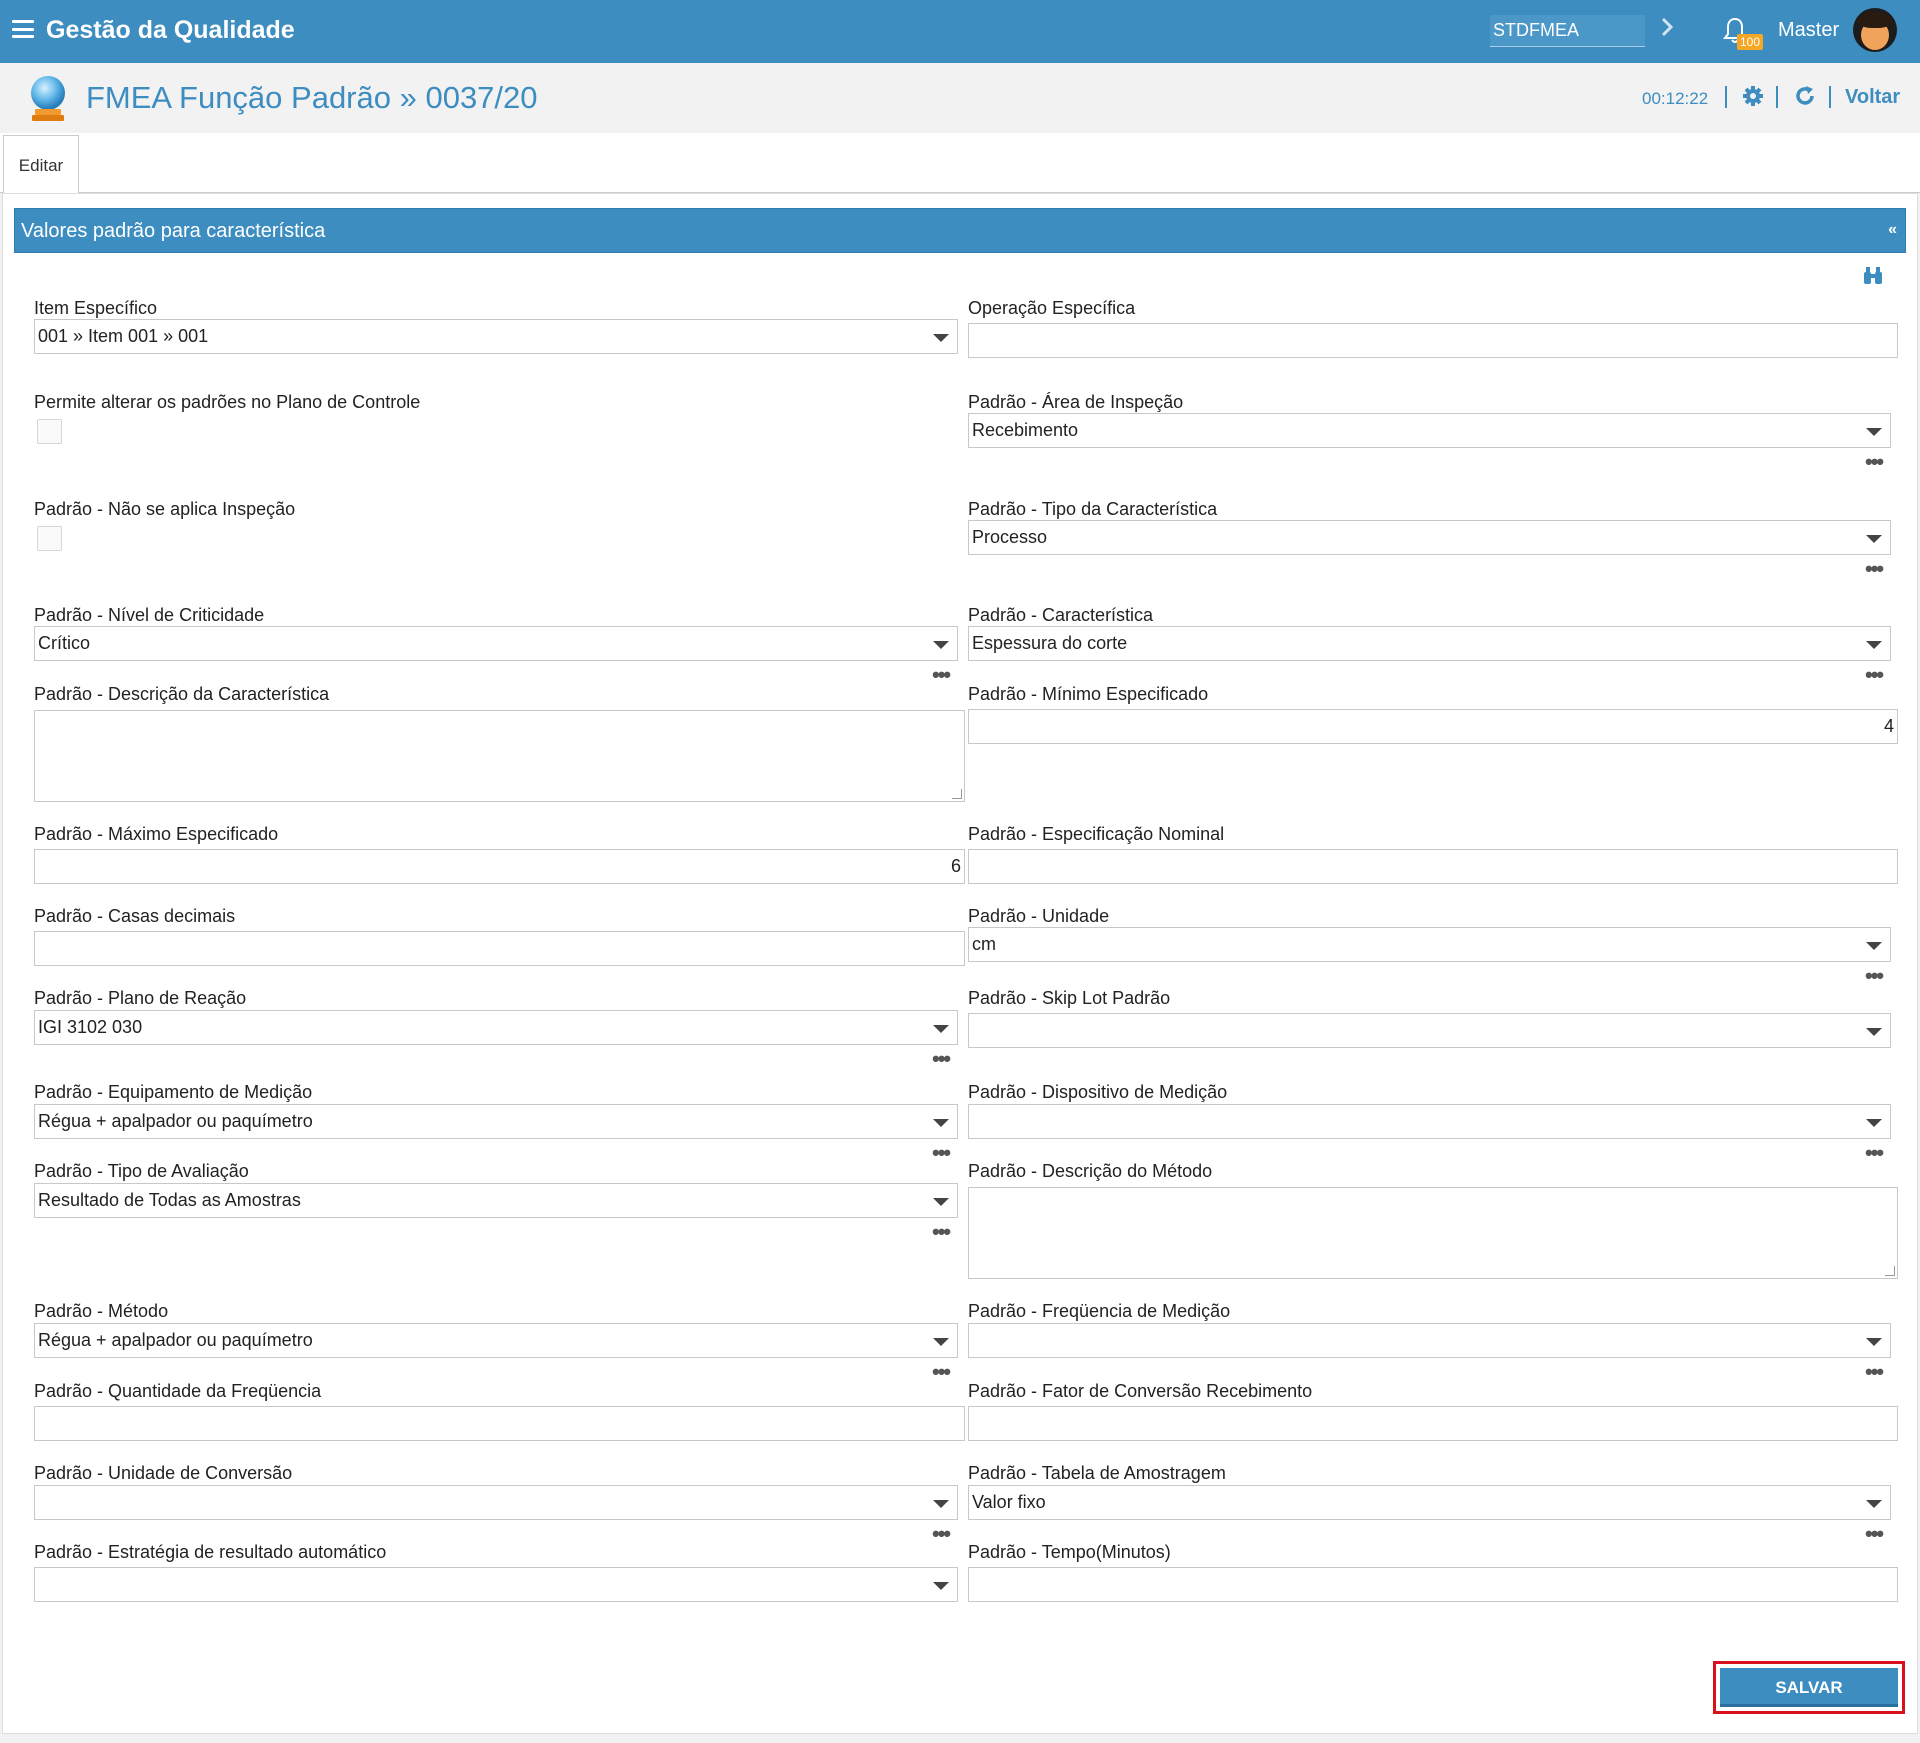 The width and height of the screenshot is (1920, 1743). What do you see at coordinates (1873, 278) in the screenshot?
I see `binoculars-icon` at bounding box center [1873, 278].